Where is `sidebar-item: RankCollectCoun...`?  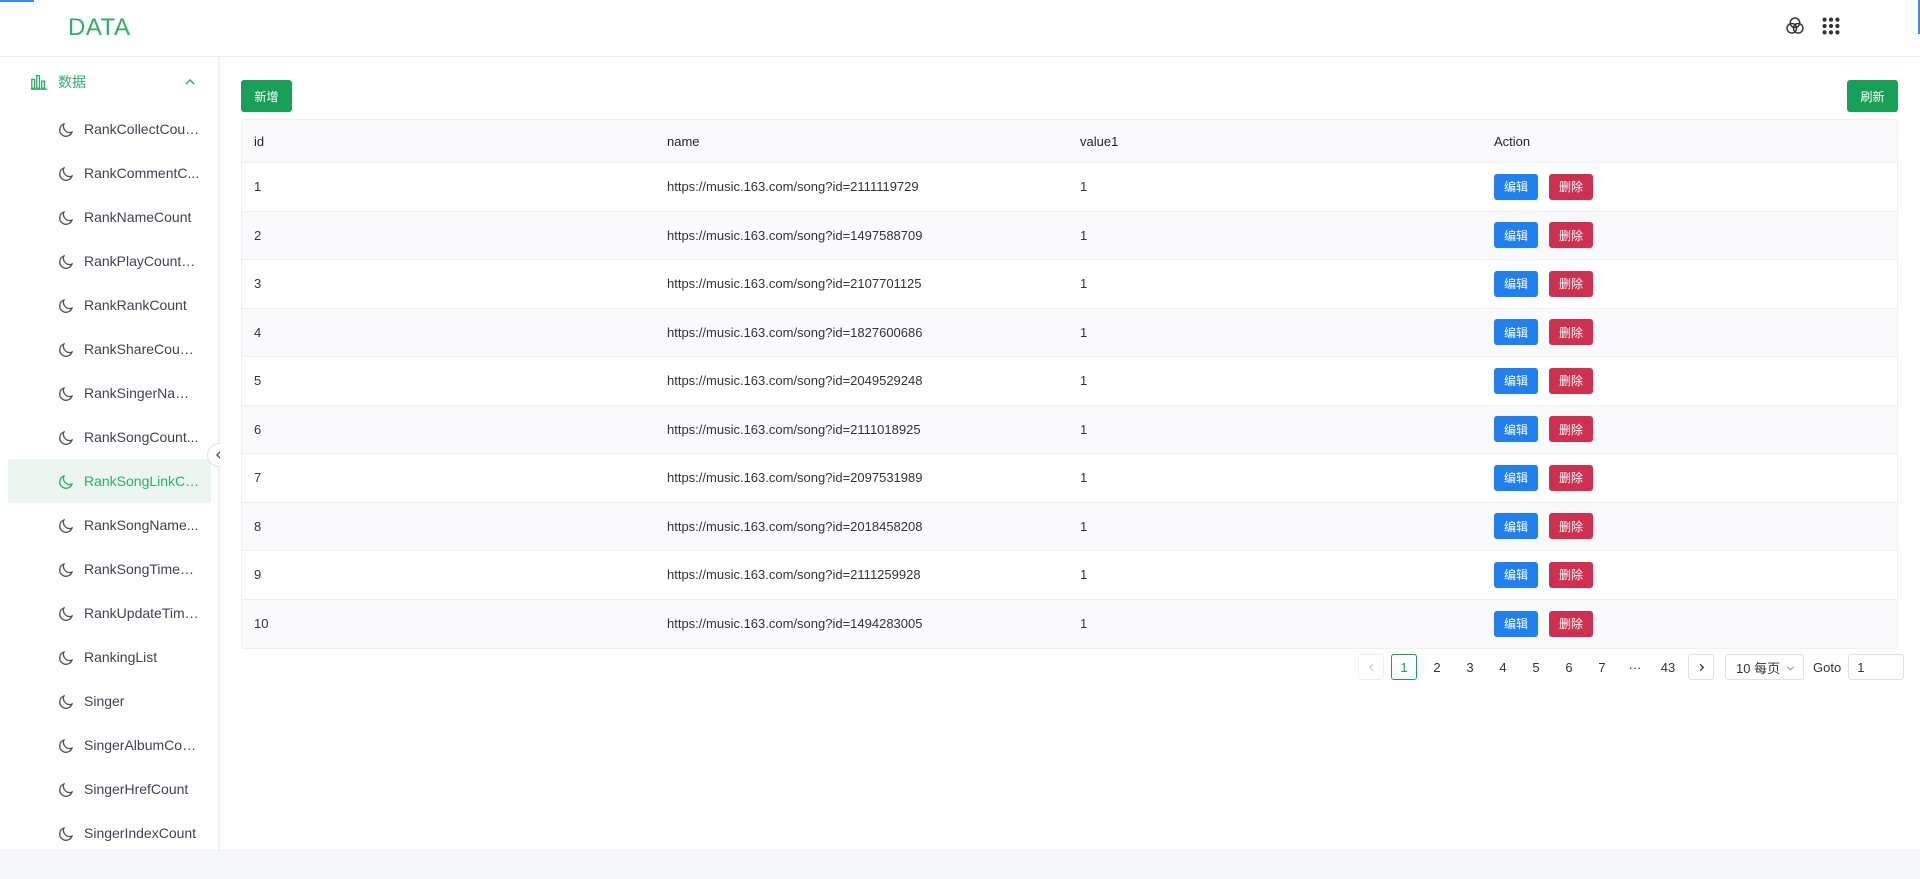
sidebar-item: RankCollectCoun... is located at coordinates (109, 129).